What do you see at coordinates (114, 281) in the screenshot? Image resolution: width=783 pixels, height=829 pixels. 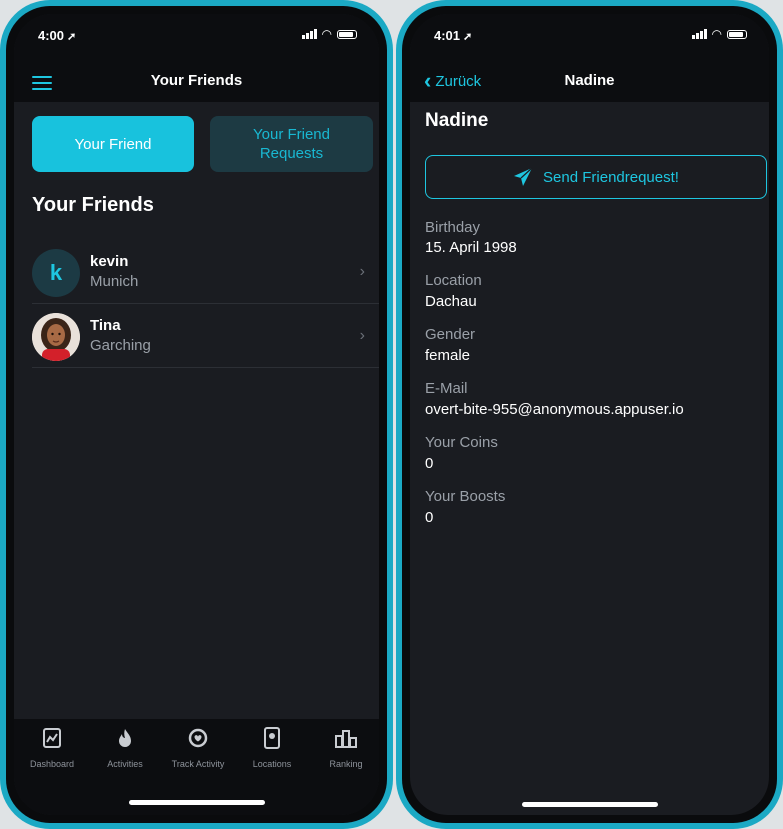 I see `friend-location: Munich` at bounding box center [114, 281].